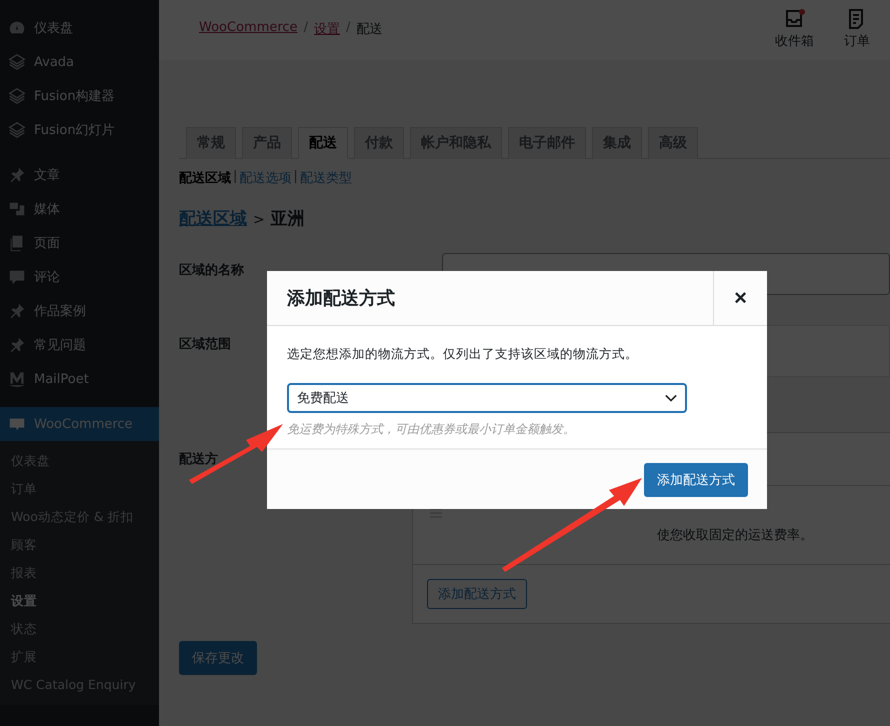  I want to click on method-description: 使您收取固定的运送费率。, so click(735, 535).